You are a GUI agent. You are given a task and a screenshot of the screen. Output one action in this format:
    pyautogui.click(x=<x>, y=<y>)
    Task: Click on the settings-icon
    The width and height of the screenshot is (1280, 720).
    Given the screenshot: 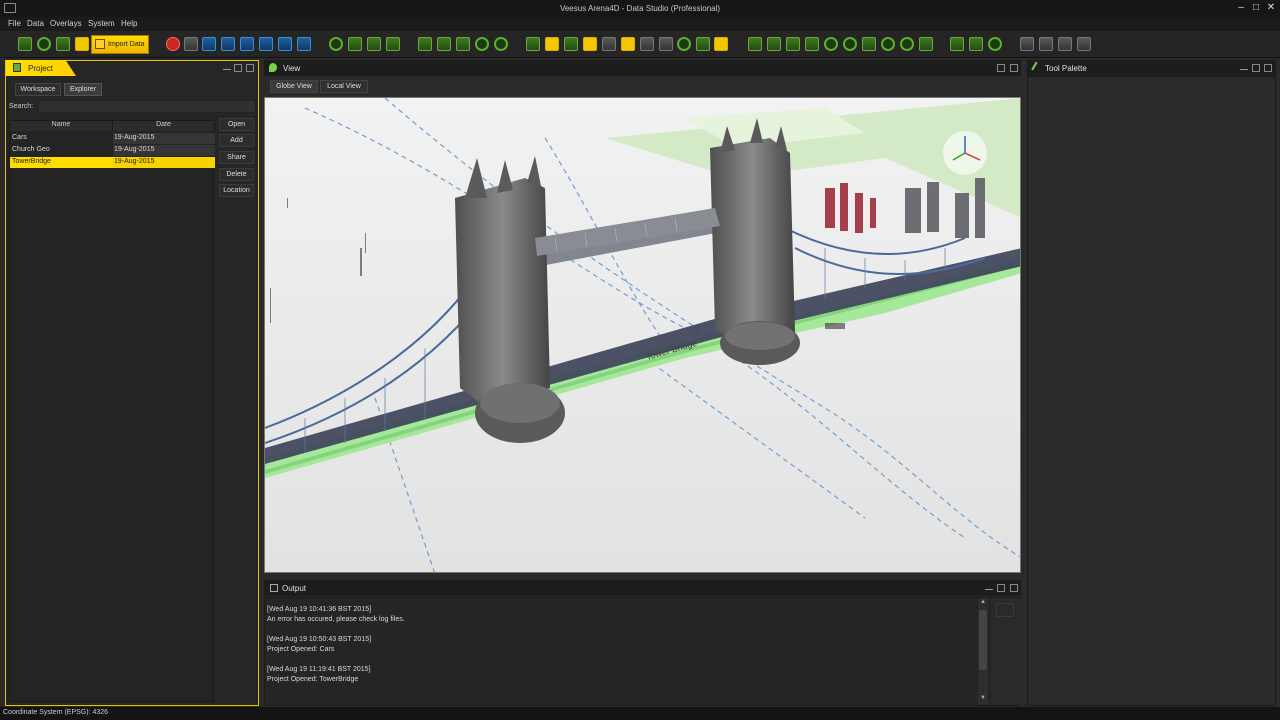 What is the action you would take?
    pyautogui.click(x=304, y=44)
    